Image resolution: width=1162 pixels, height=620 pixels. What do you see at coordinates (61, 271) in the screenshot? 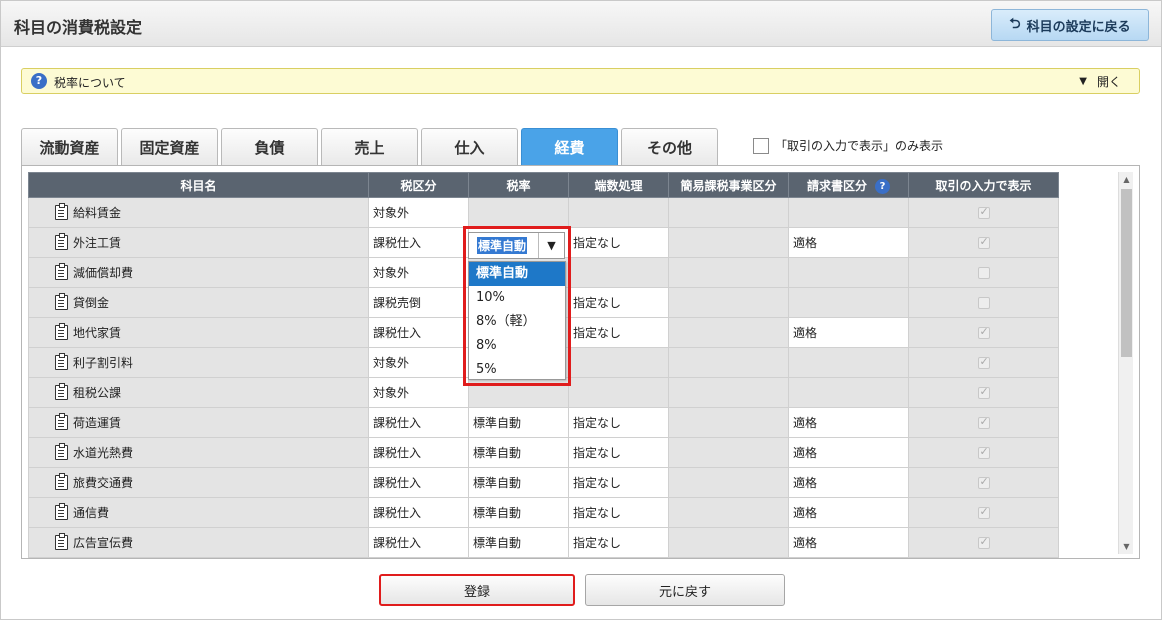
I see `clipboard-icon` at bounding box center [61, 271].